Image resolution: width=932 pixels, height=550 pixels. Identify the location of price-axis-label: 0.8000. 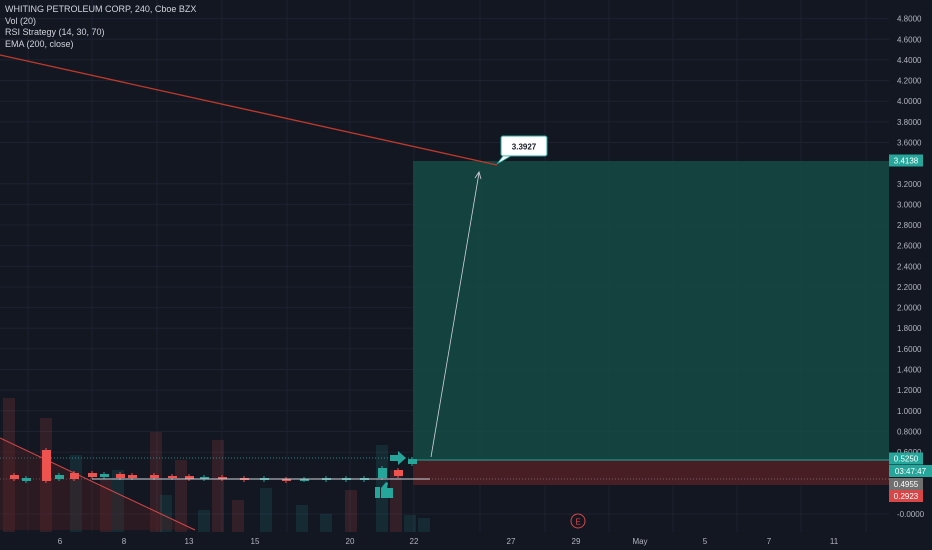
(909, 431).